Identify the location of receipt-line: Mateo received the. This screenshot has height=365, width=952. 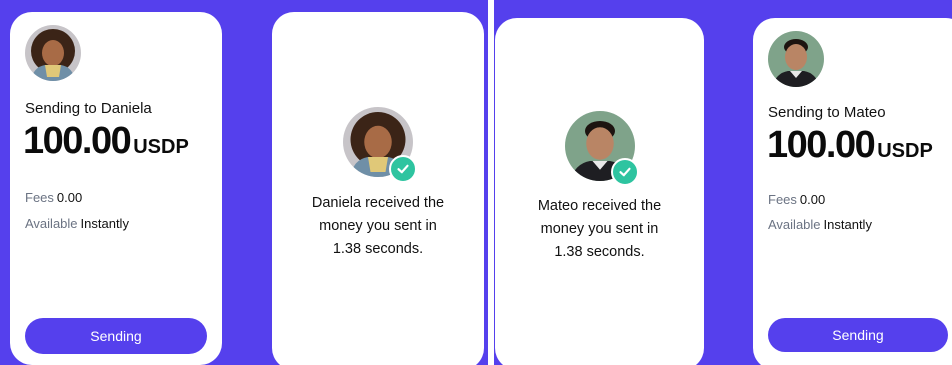
(599, 206).